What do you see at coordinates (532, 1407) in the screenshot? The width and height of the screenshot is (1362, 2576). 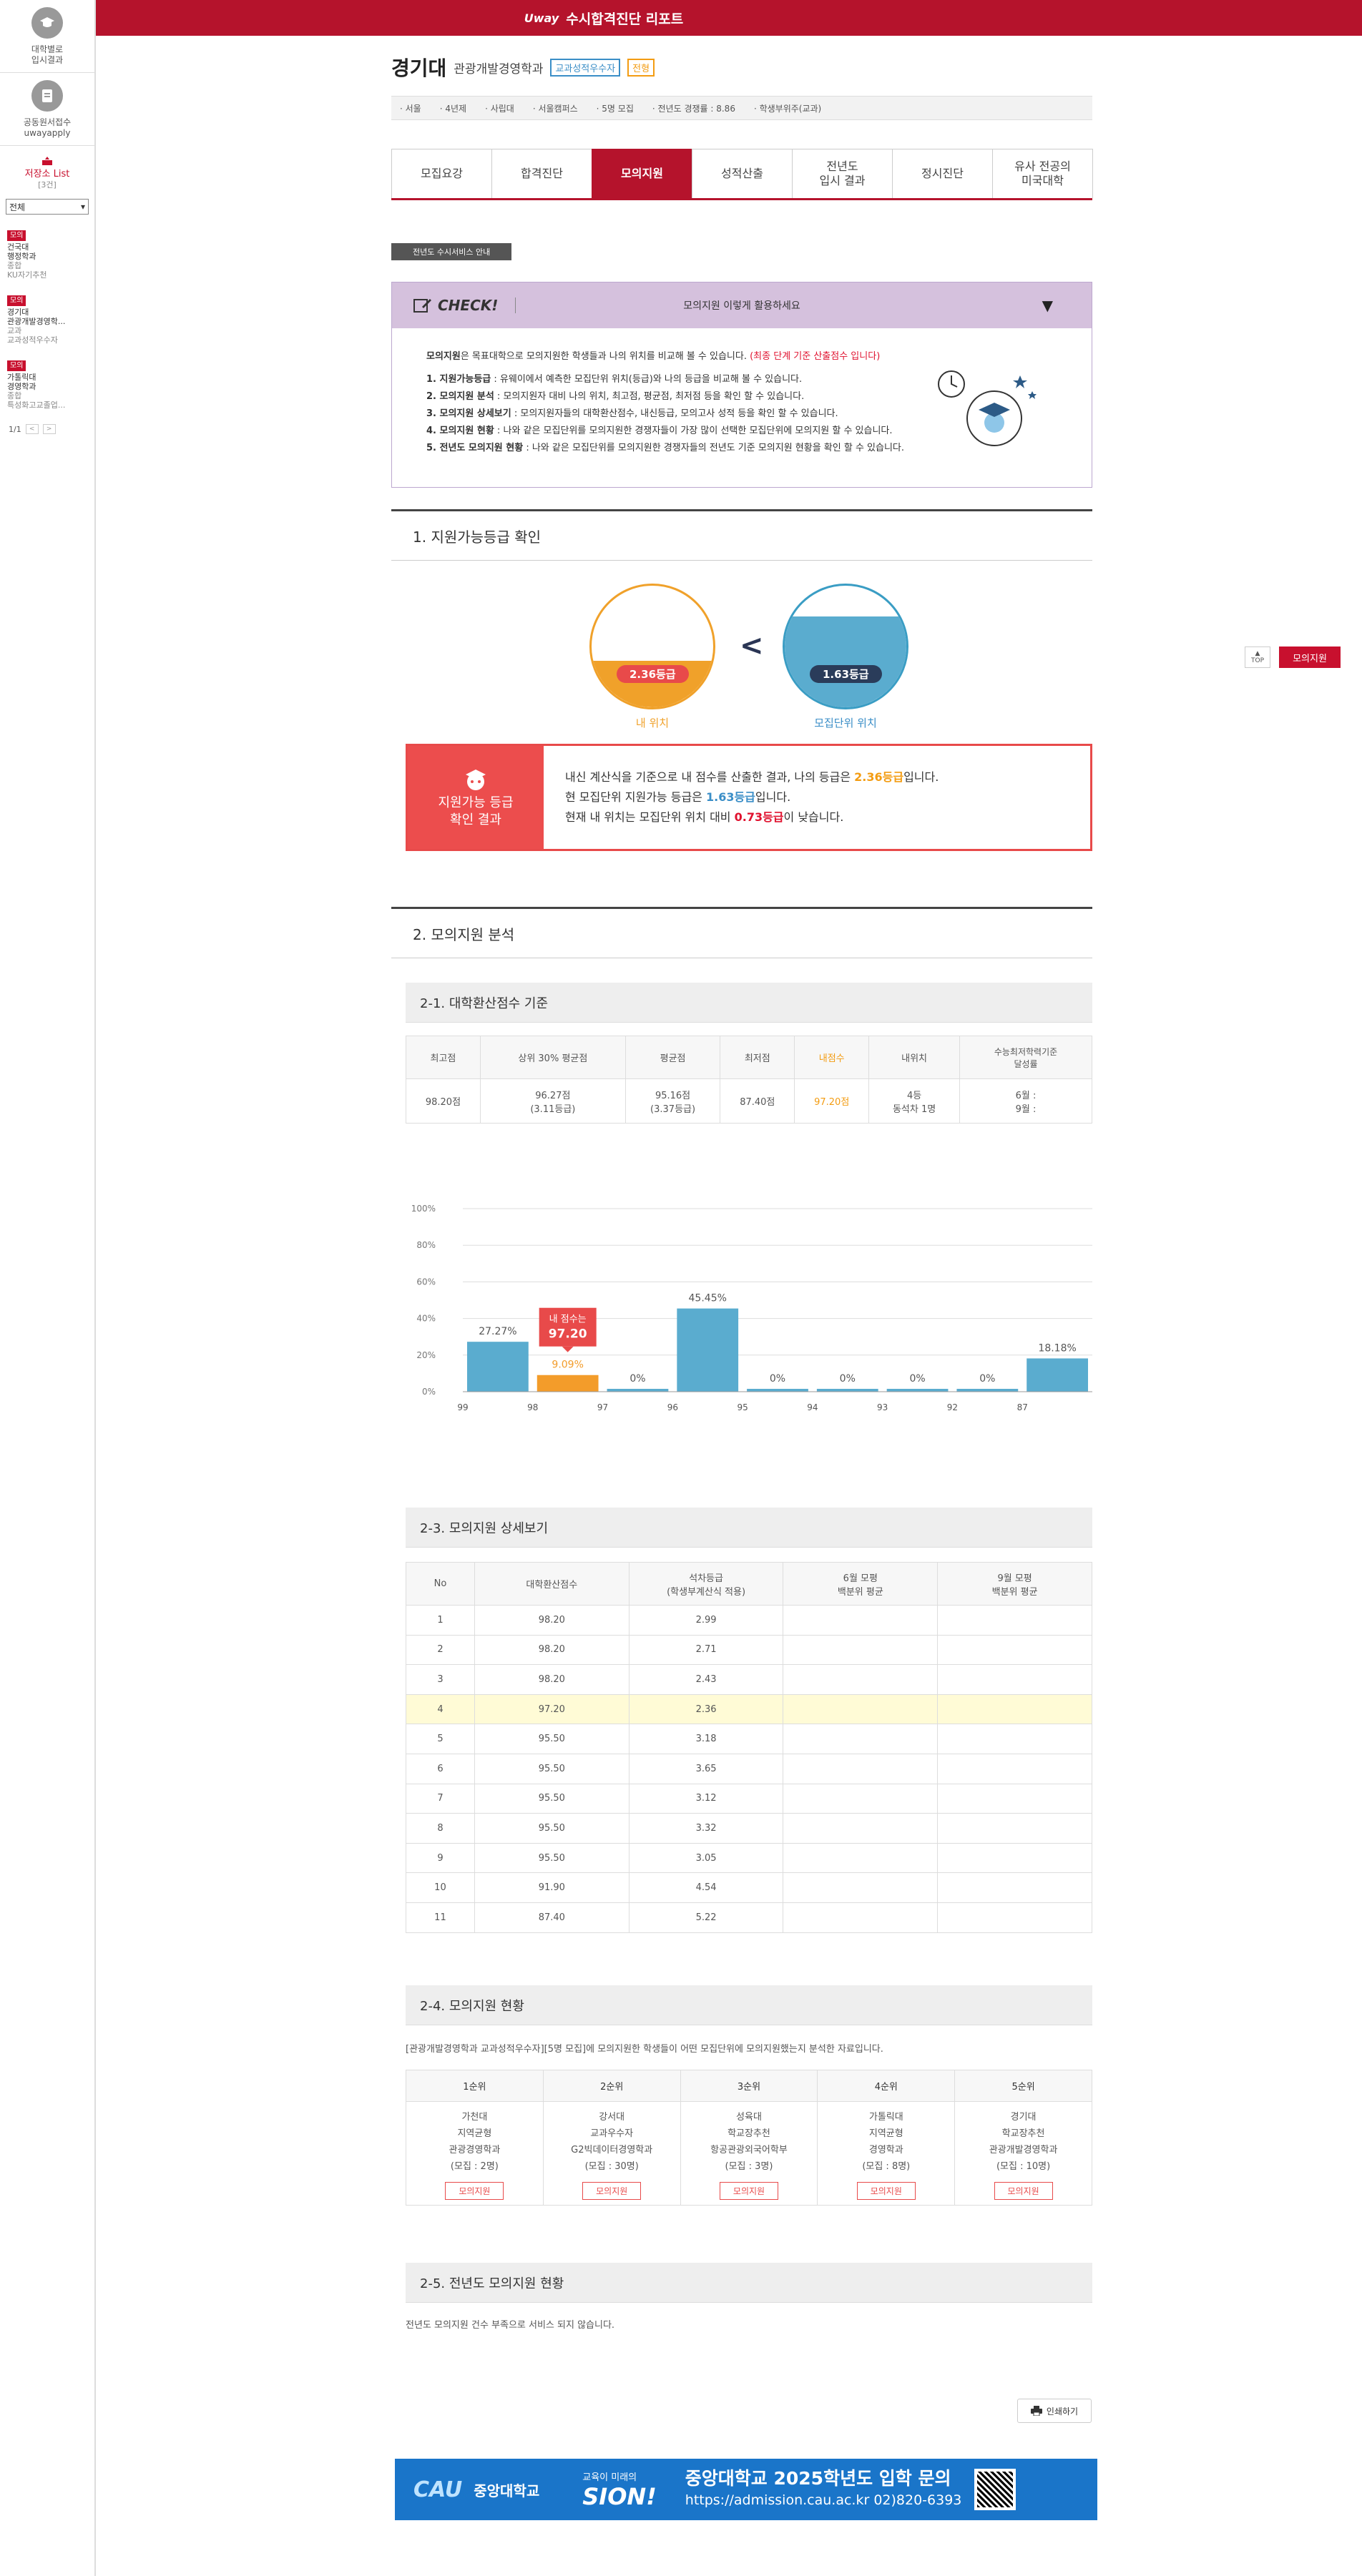 I see `x-tick-label: 98` at bounding box center [532, 1407].